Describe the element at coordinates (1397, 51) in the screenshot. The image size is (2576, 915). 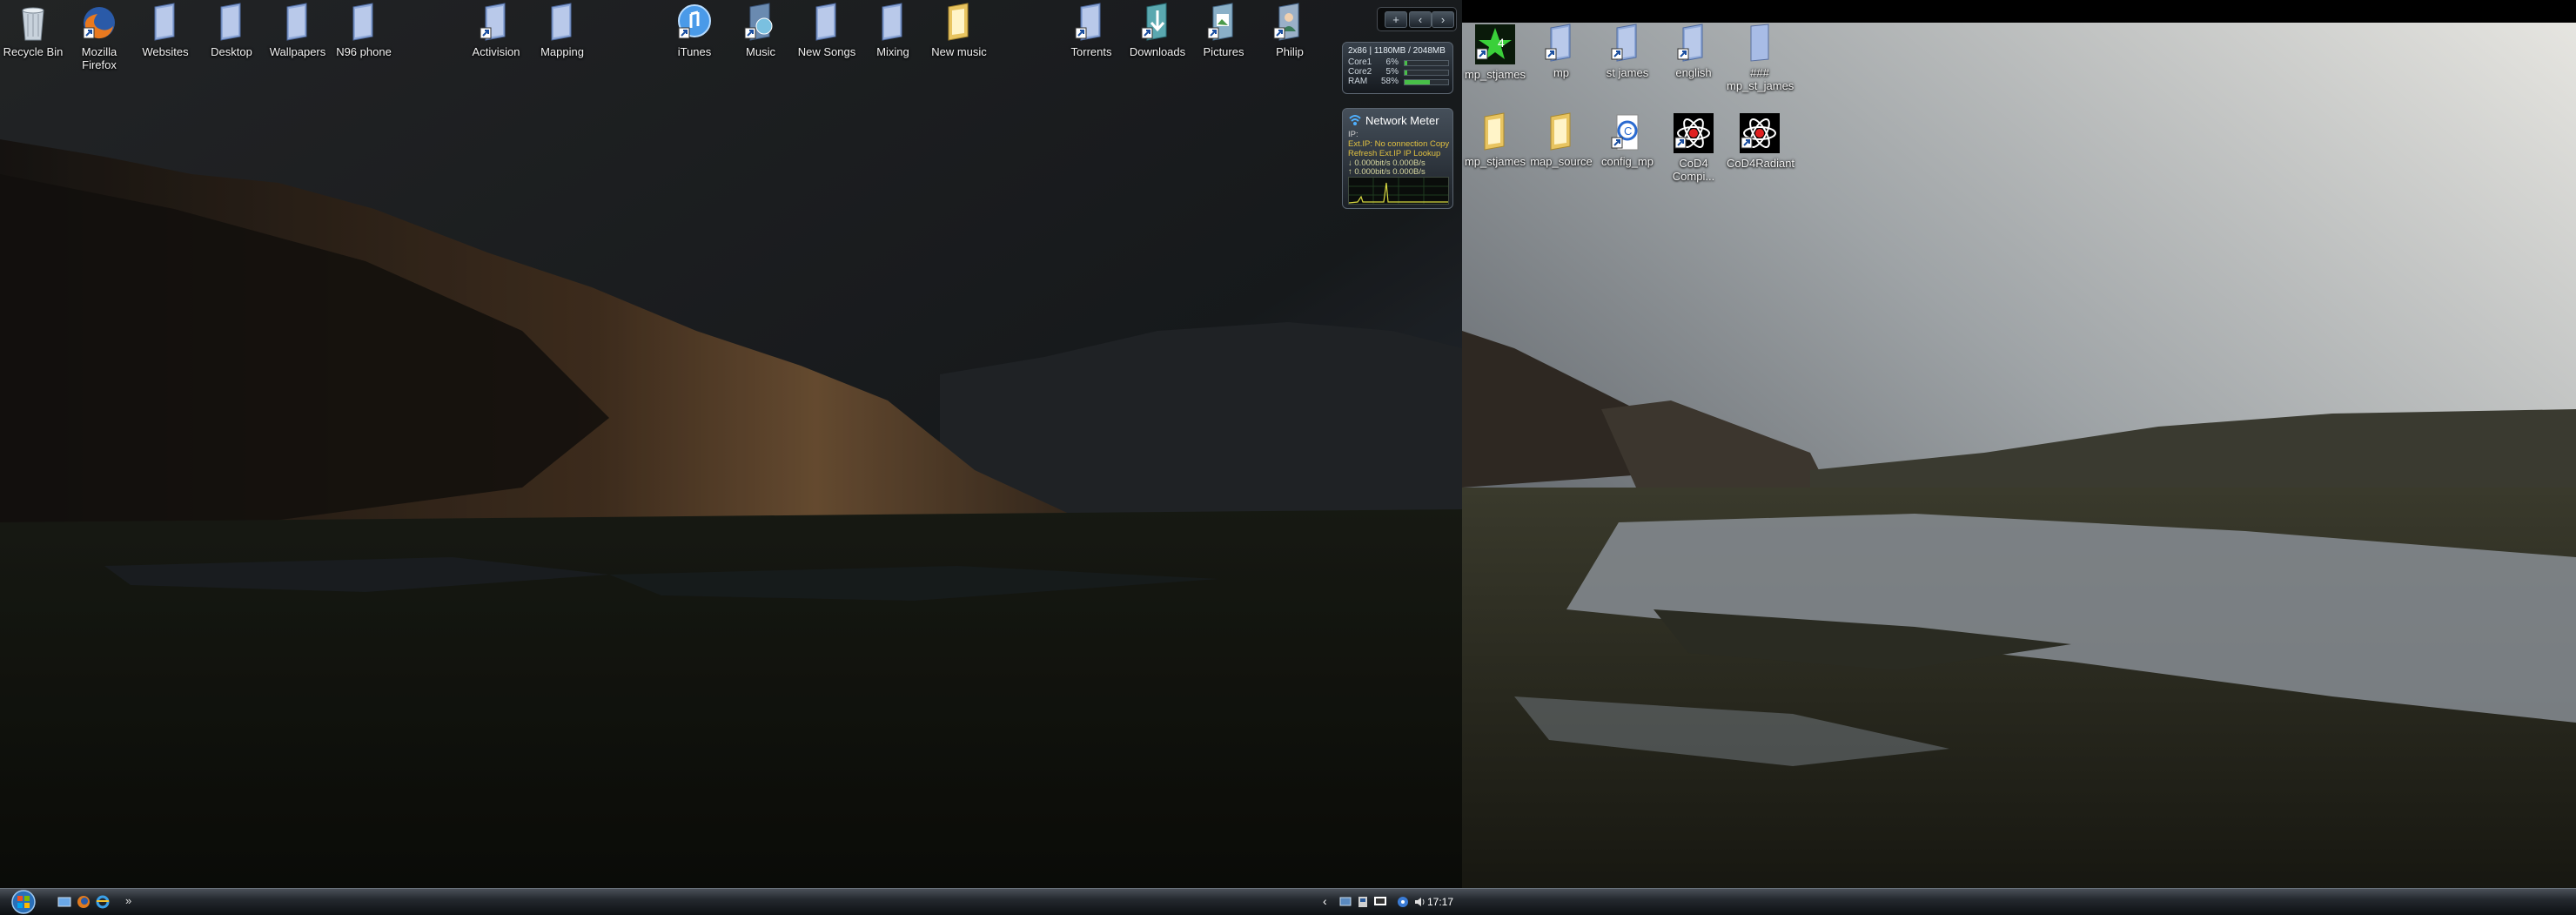
I see `cpu-meter-header: 2x86 | 1180MB / 2048MB` at that location.